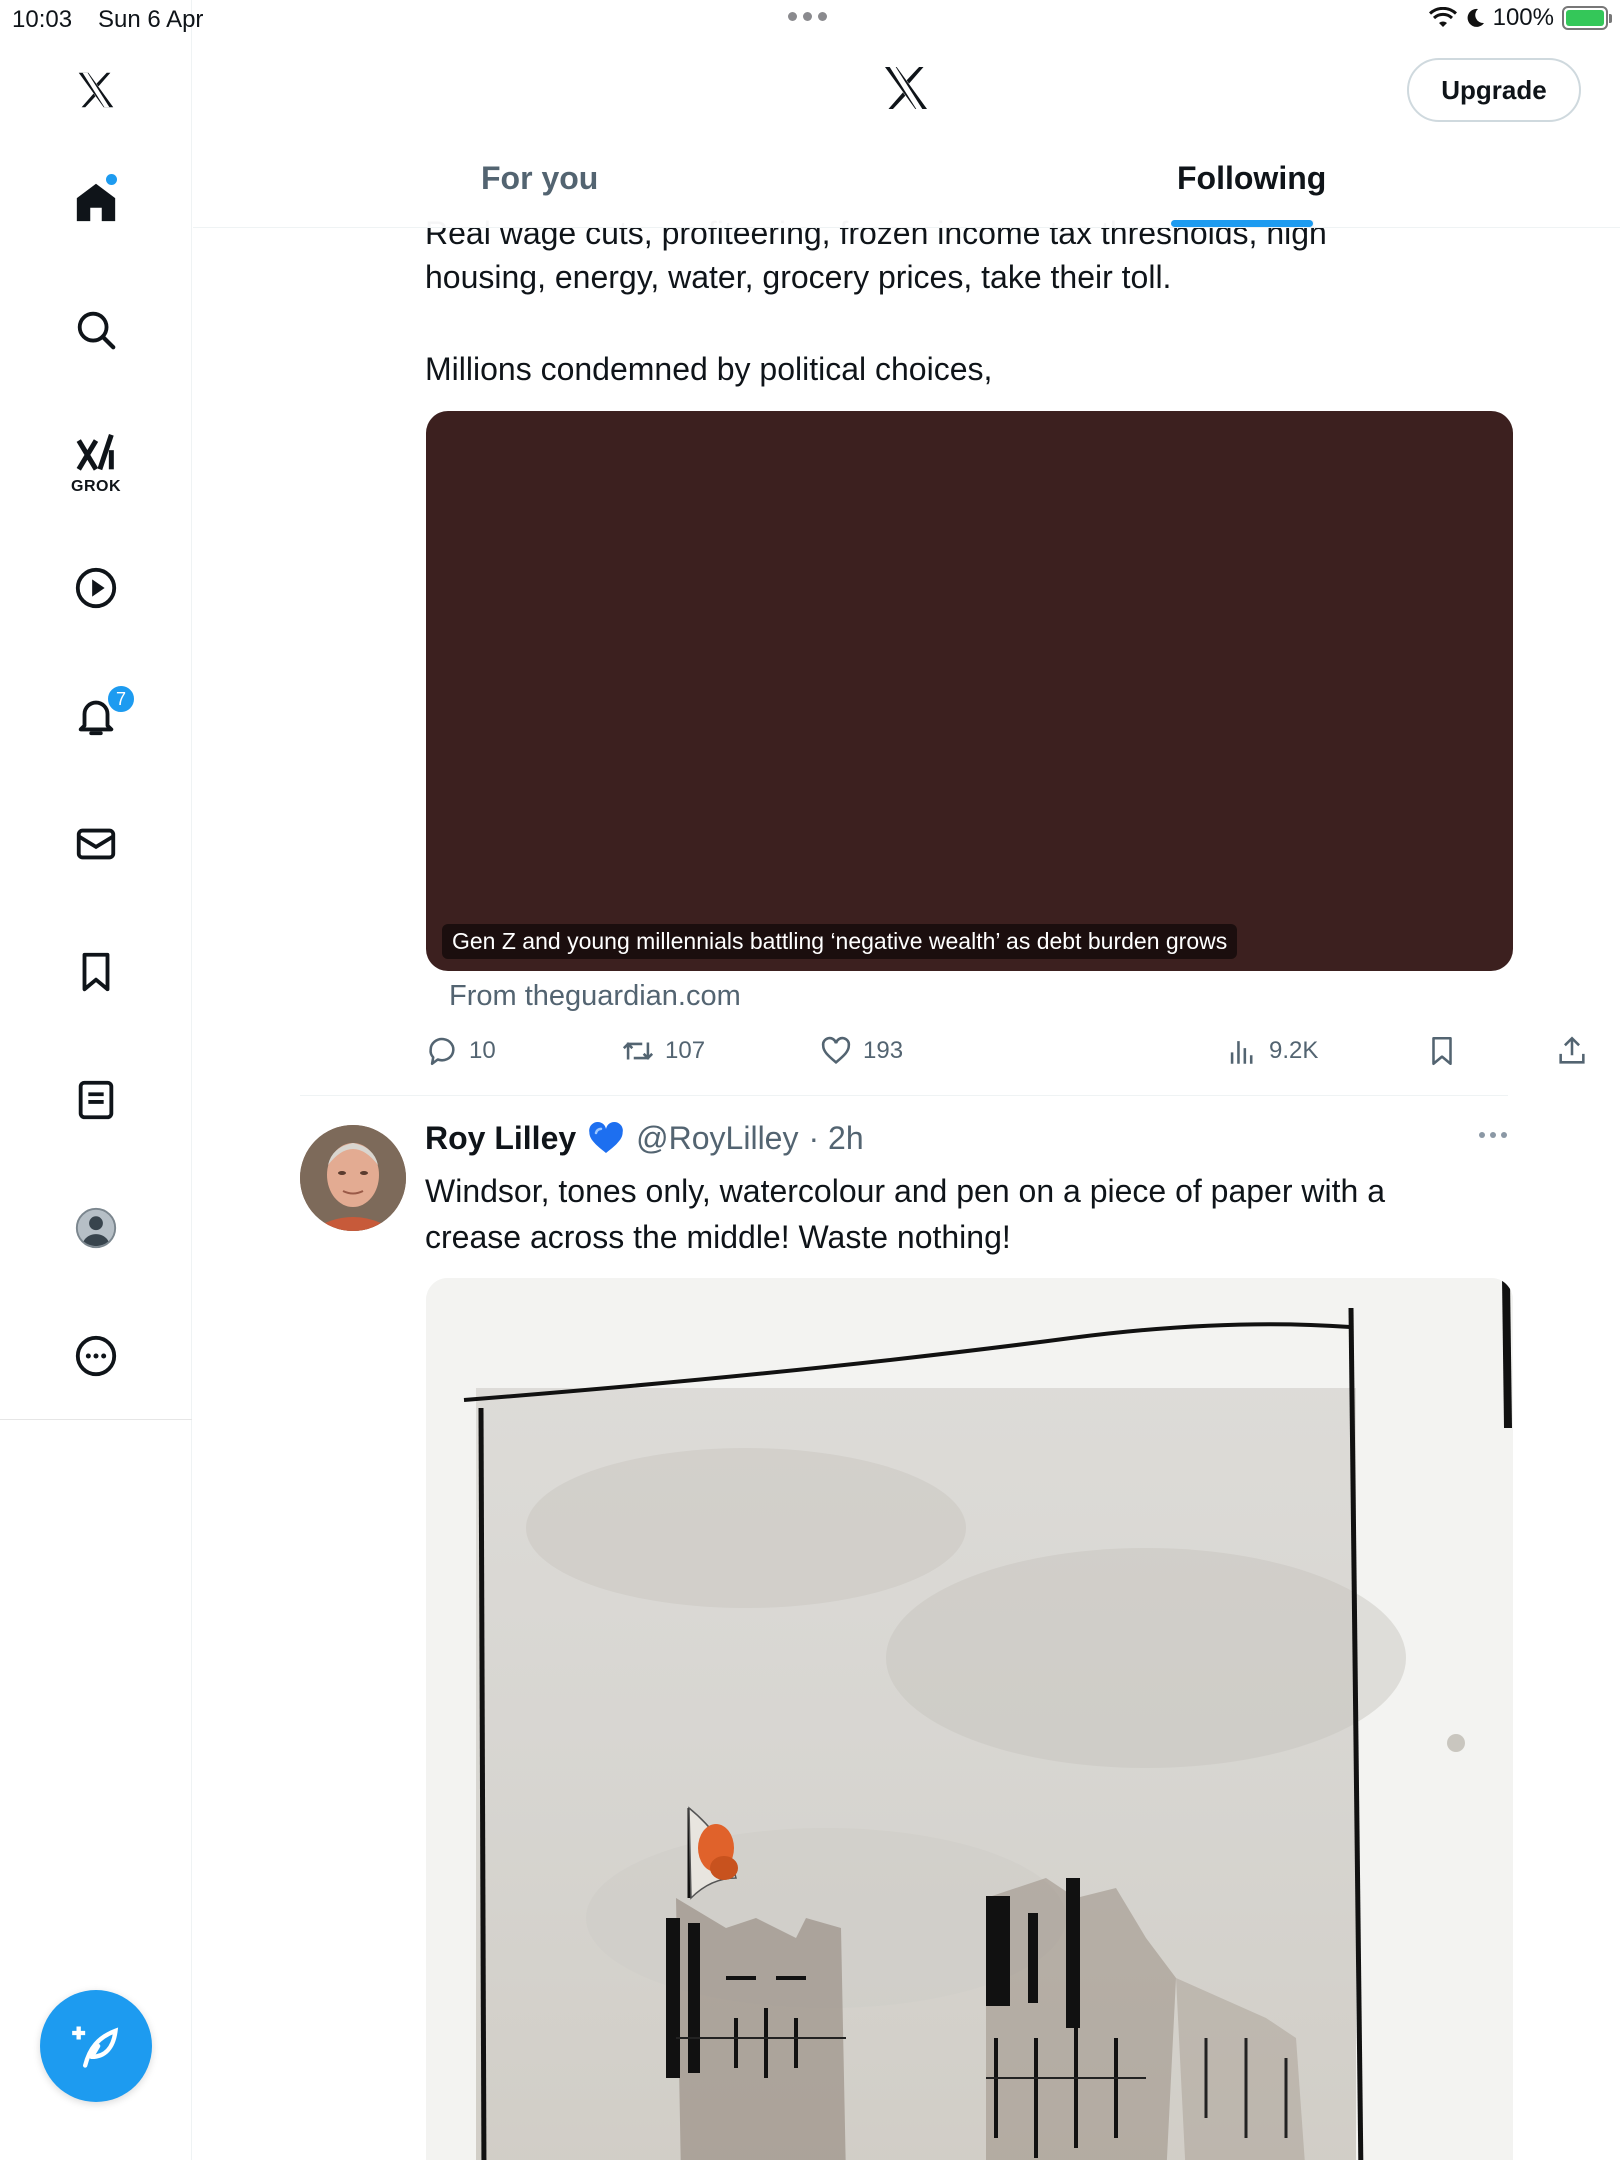  What do you see at coordinates (1587, 18) in the screenshot?
I see `battery-icon` at bounding box center [1587, 18].